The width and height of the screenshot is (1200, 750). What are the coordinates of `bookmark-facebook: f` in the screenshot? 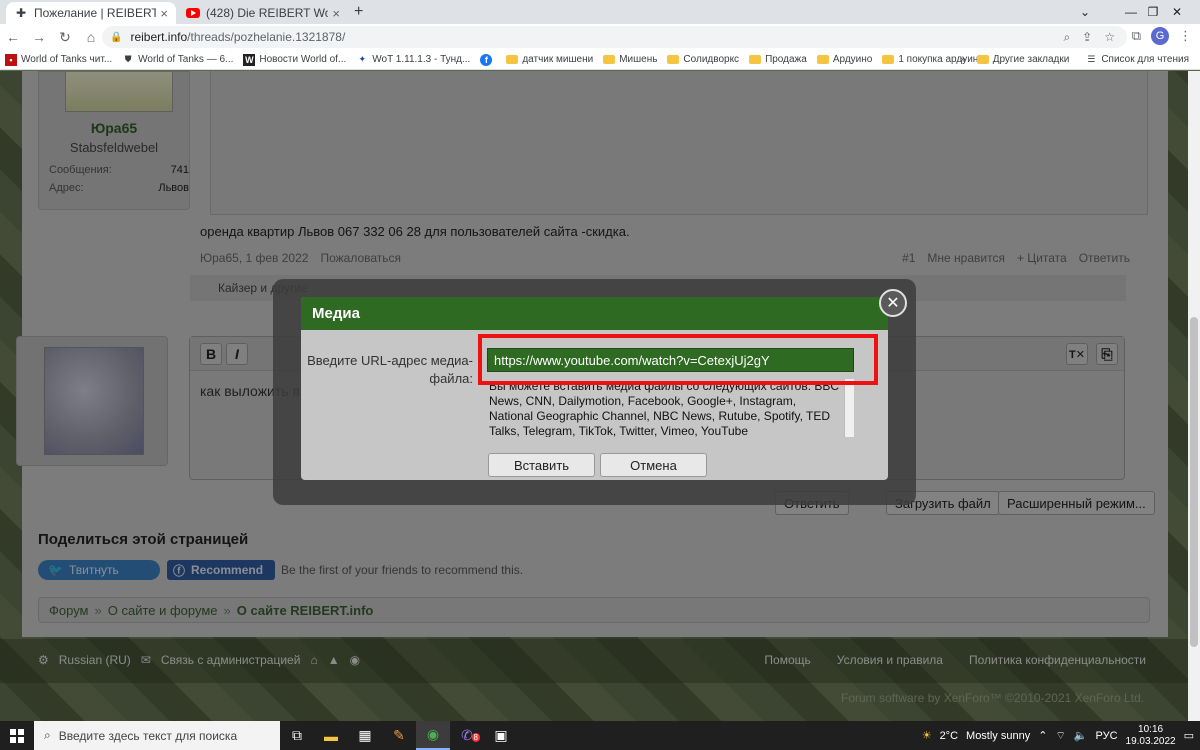 It's located at (488, 59).